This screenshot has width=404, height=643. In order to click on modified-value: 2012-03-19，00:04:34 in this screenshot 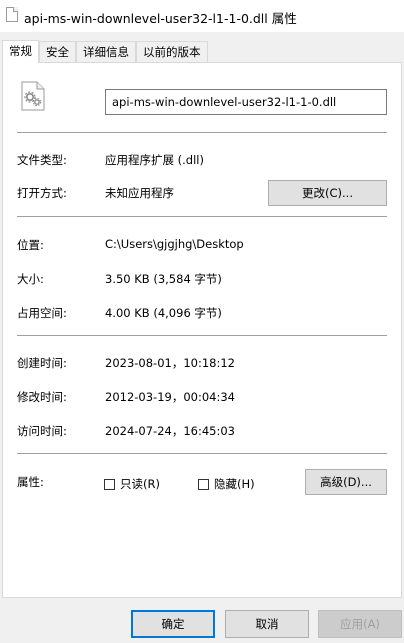, I will do `click(170, 397)`.